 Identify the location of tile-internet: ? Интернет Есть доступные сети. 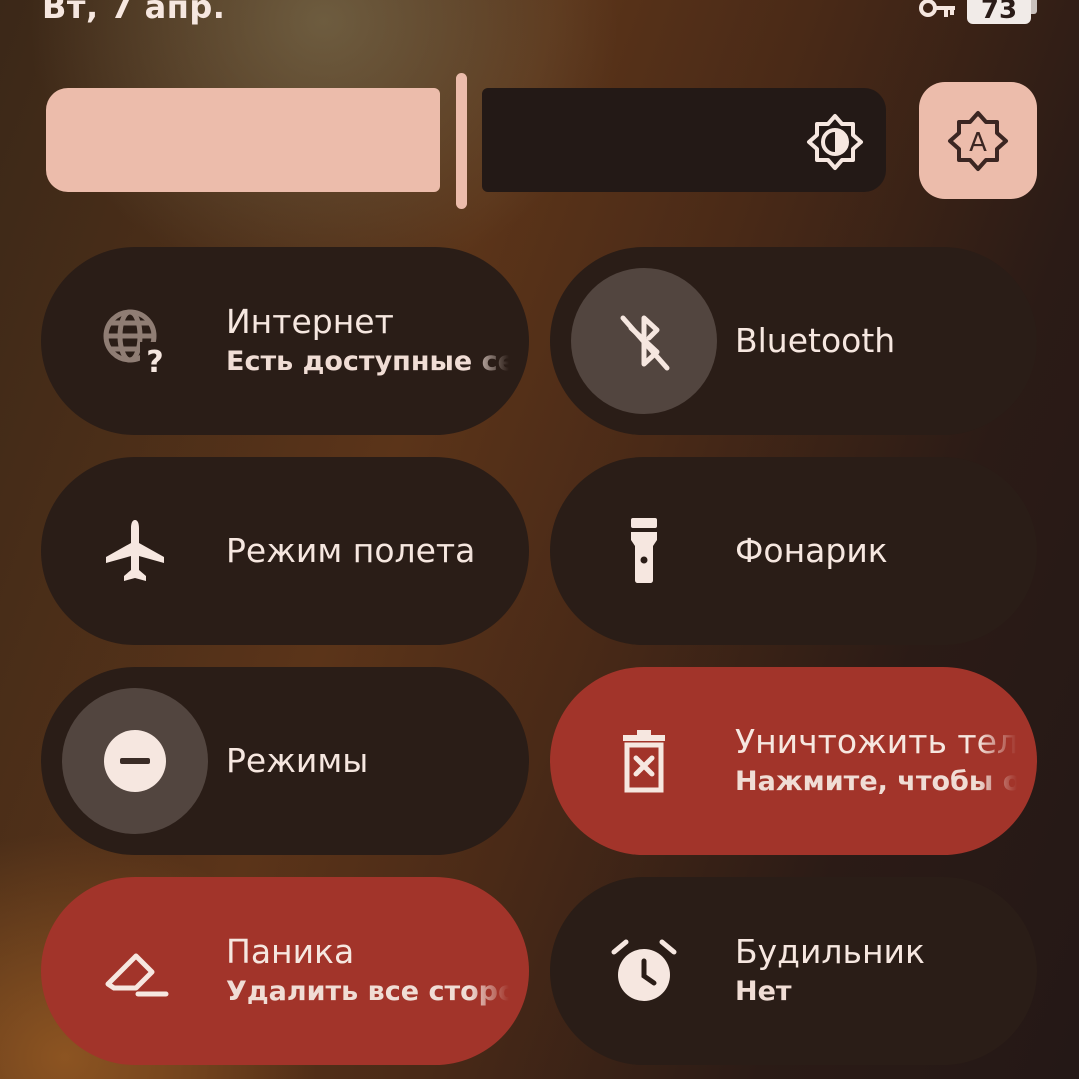
(285, 341).